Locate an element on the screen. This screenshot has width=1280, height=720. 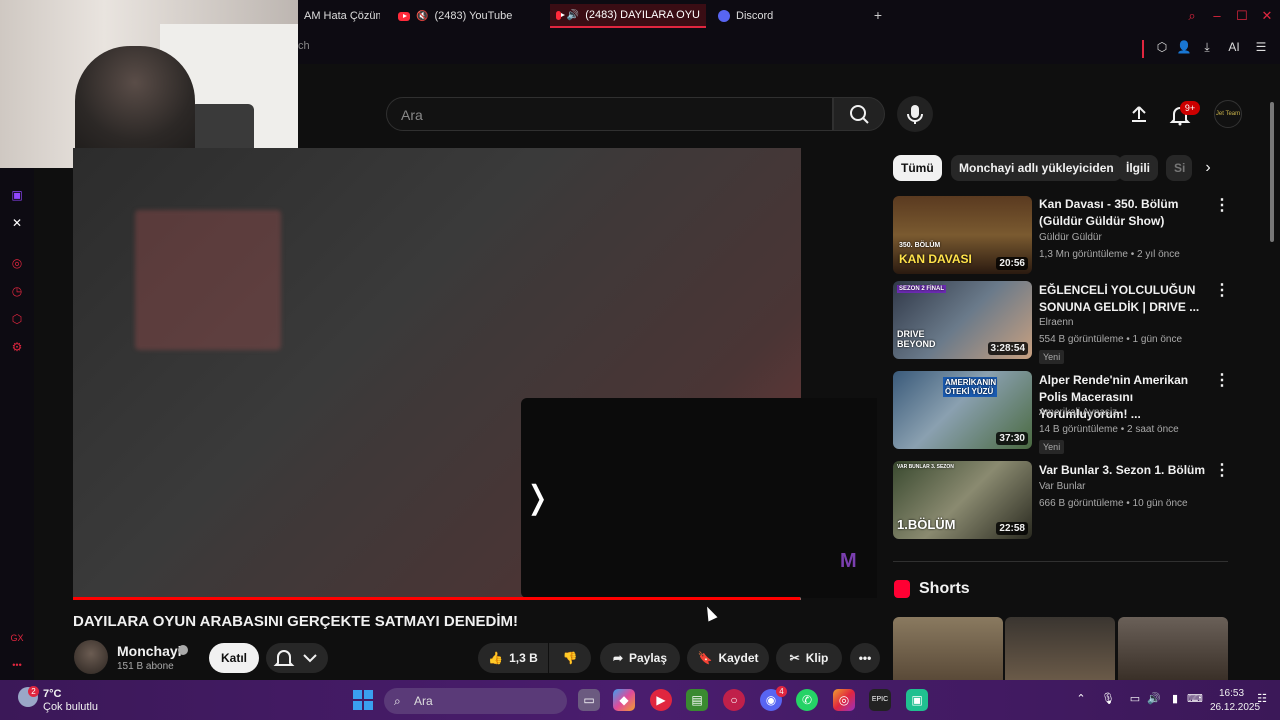
language-icon: ⌨ is located at coordinates (1195, 699).